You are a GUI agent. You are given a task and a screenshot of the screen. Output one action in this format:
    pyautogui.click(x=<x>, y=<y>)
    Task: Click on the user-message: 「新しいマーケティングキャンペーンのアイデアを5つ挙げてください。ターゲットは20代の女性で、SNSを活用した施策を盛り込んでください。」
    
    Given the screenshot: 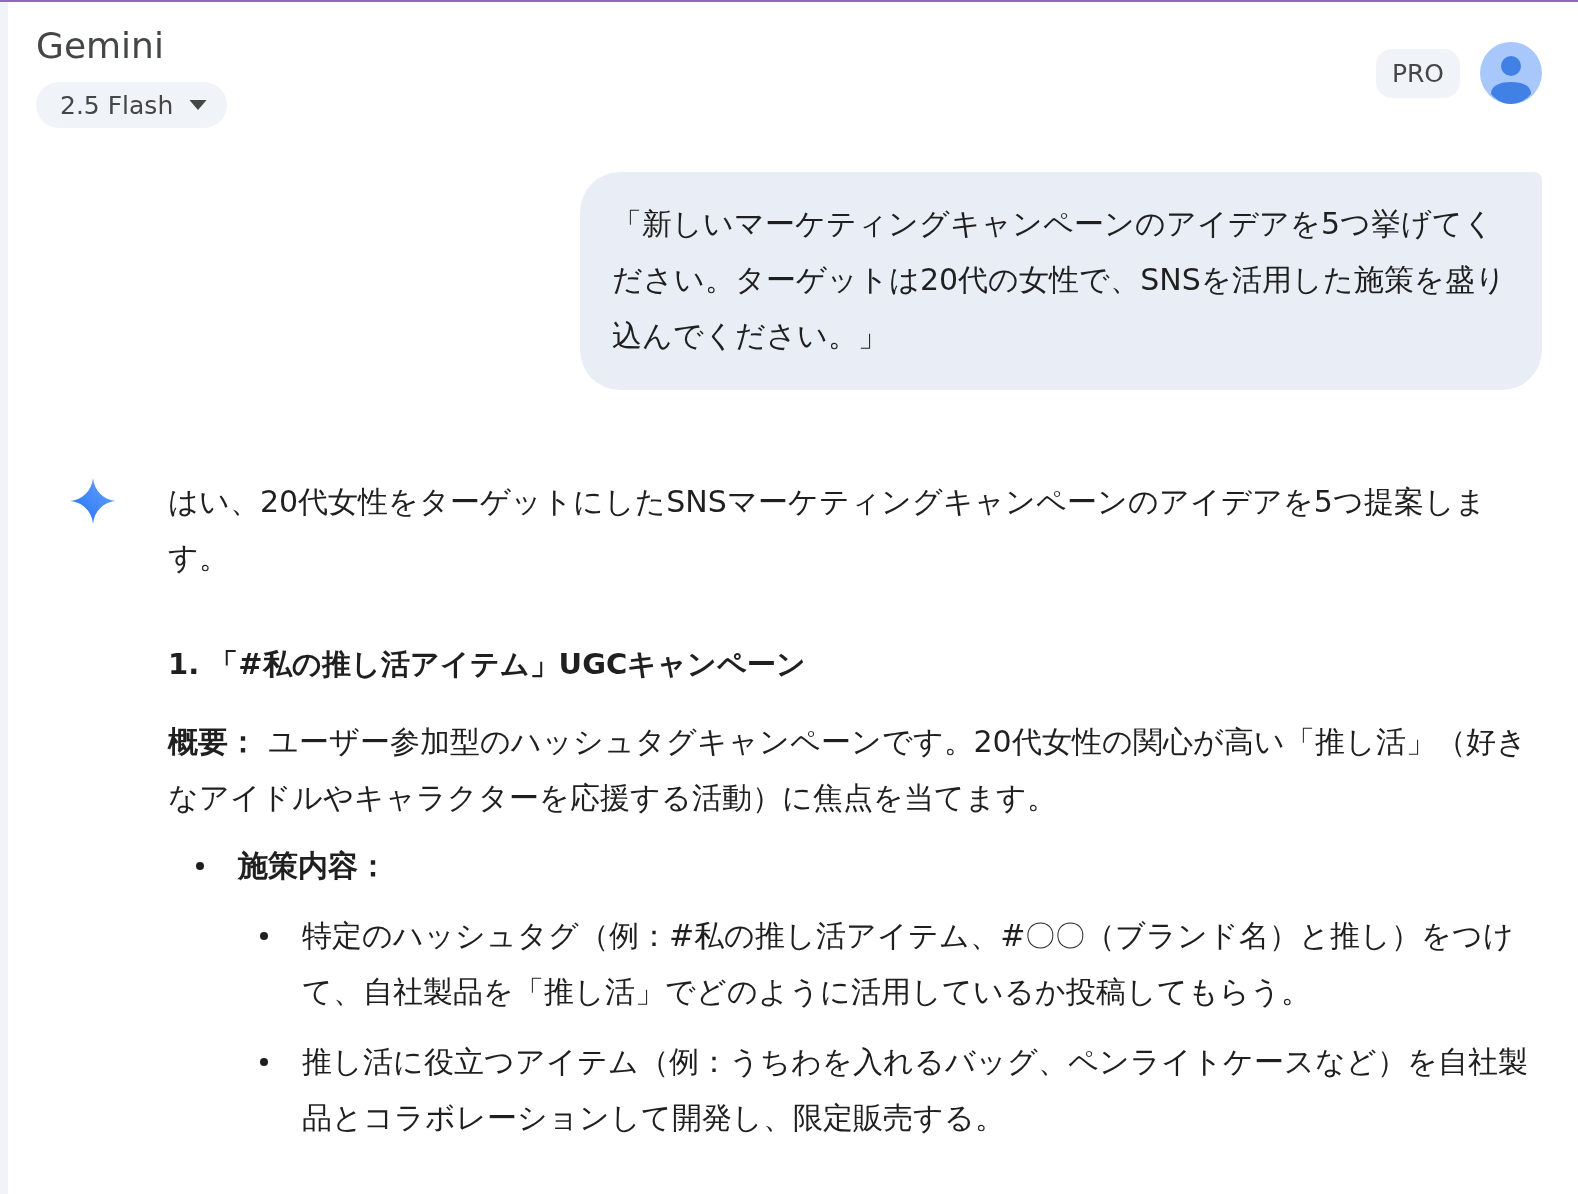 What is the action you would take?
    pyautogui.click(x=1061, y=281)
    